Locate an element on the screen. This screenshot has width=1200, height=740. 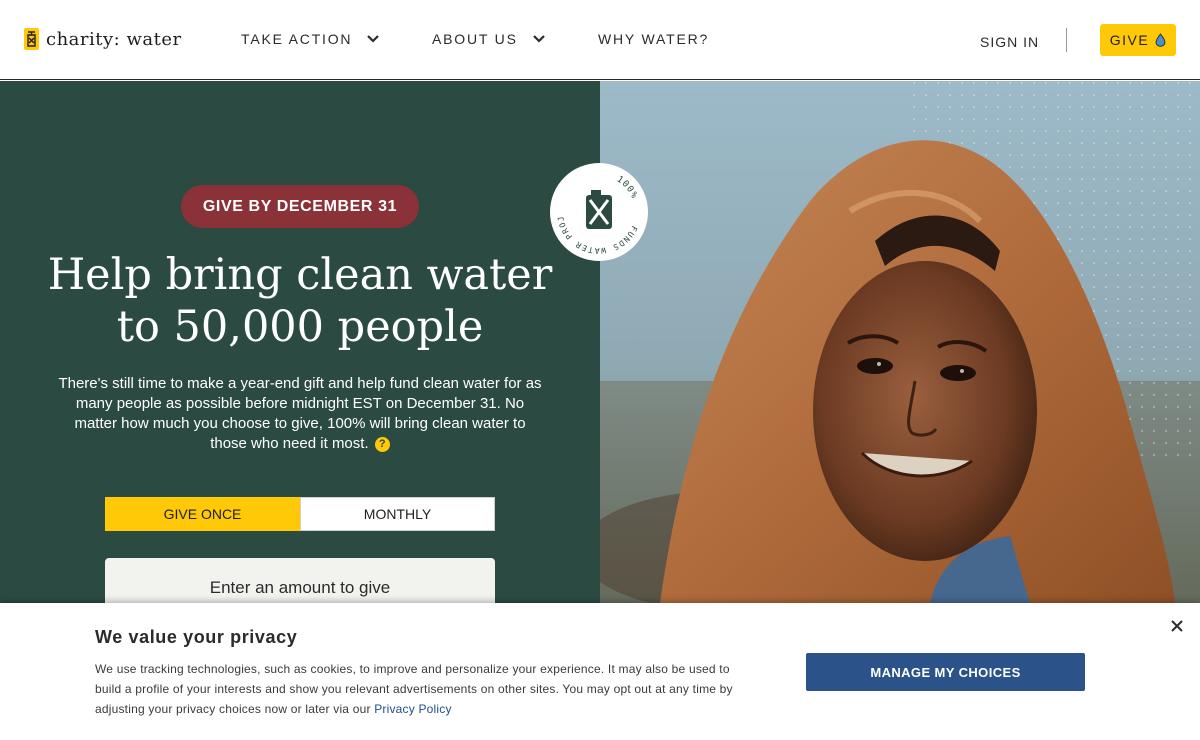
headline-line-1: Help bring clean water is located at coordinates (300, 275).